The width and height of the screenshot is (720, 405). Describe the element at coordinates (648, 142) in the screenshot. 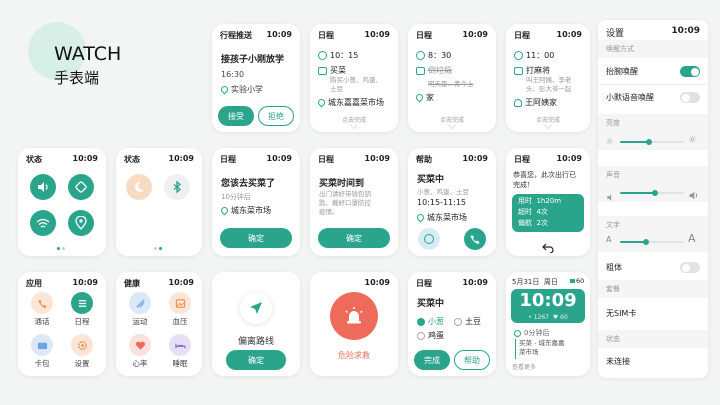

I see `brightness-thumb` at that location.